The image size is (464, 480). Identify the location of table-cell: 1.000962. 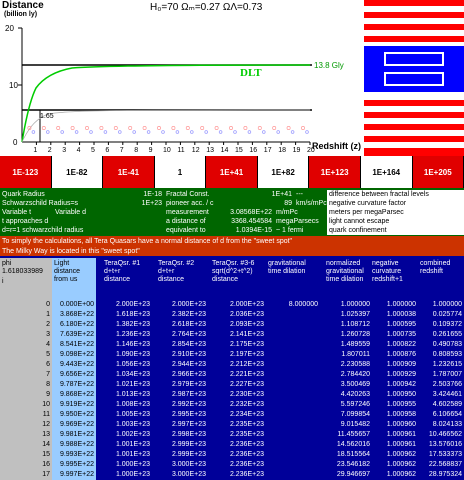
(401, 454).